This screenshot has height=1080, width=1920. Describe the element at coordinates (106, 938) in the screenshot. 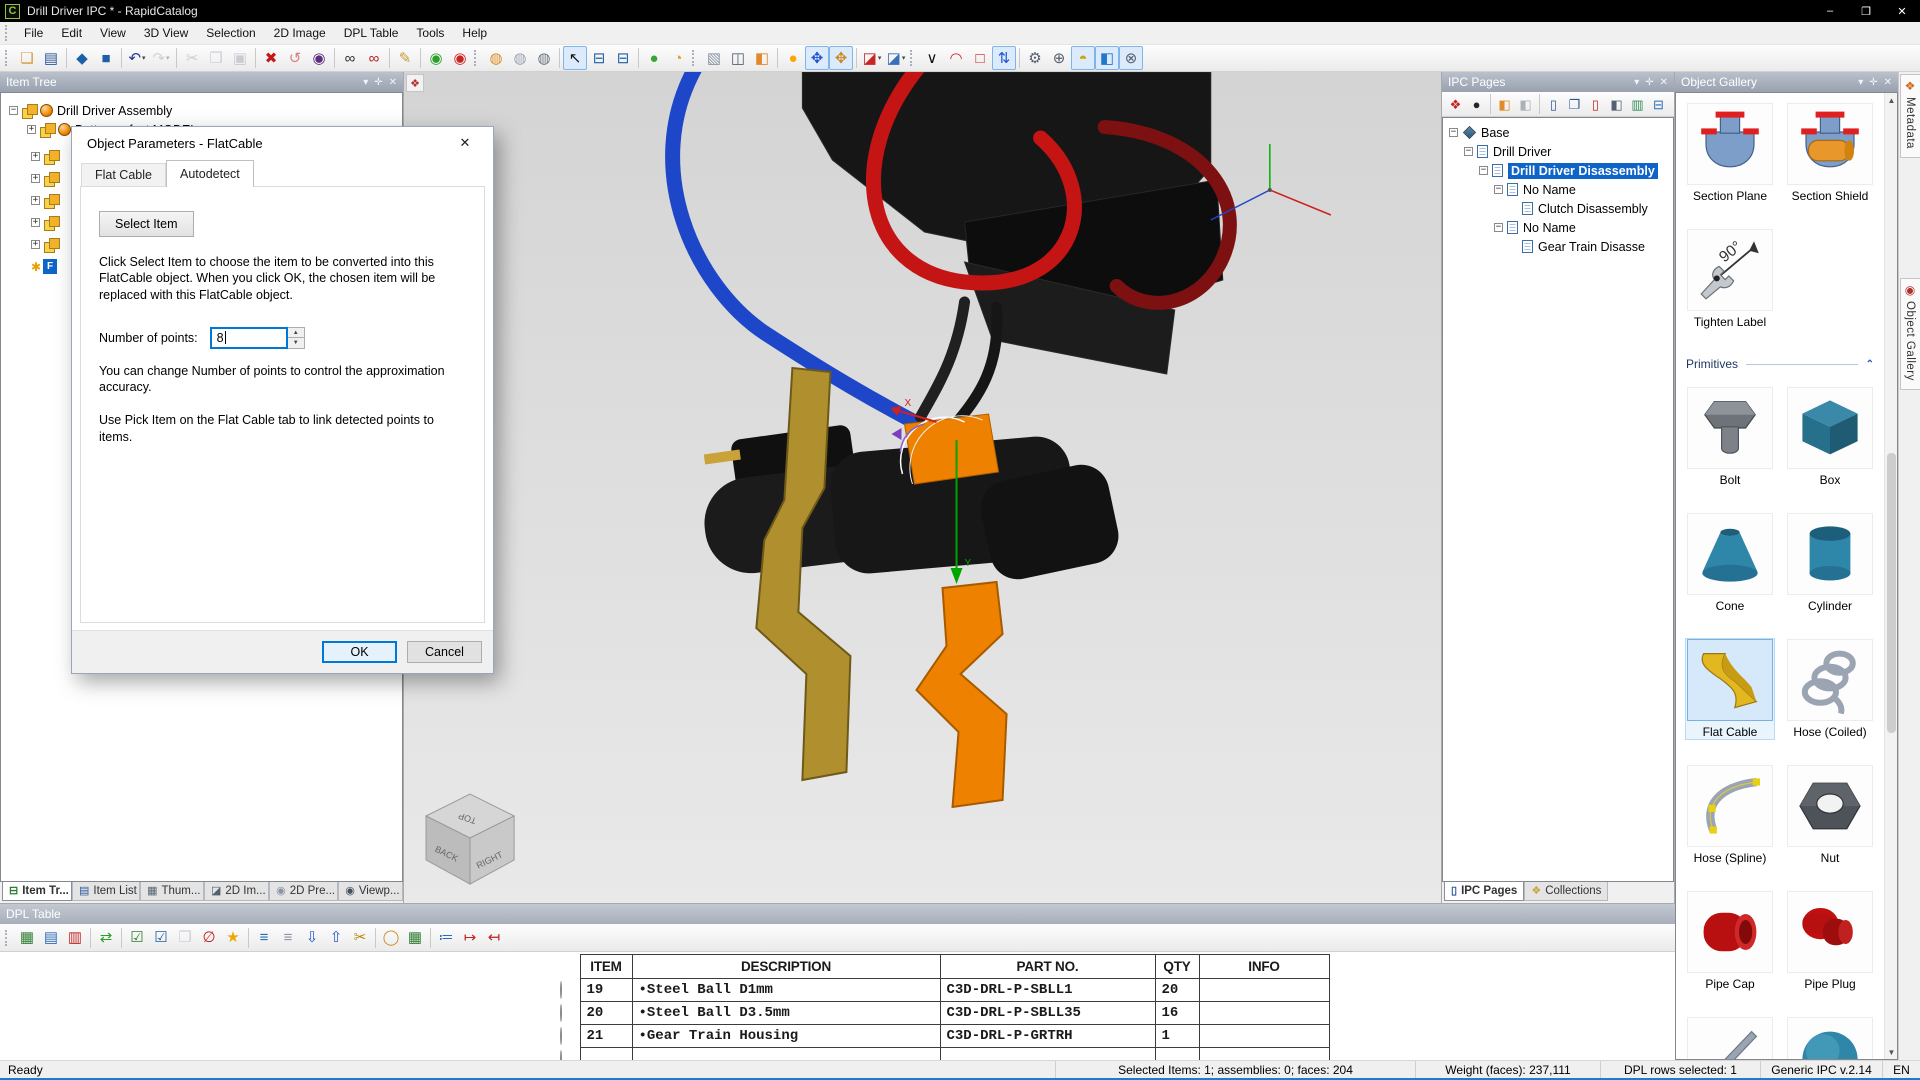

I see `relink-rows-icon: ⇄` at that location.